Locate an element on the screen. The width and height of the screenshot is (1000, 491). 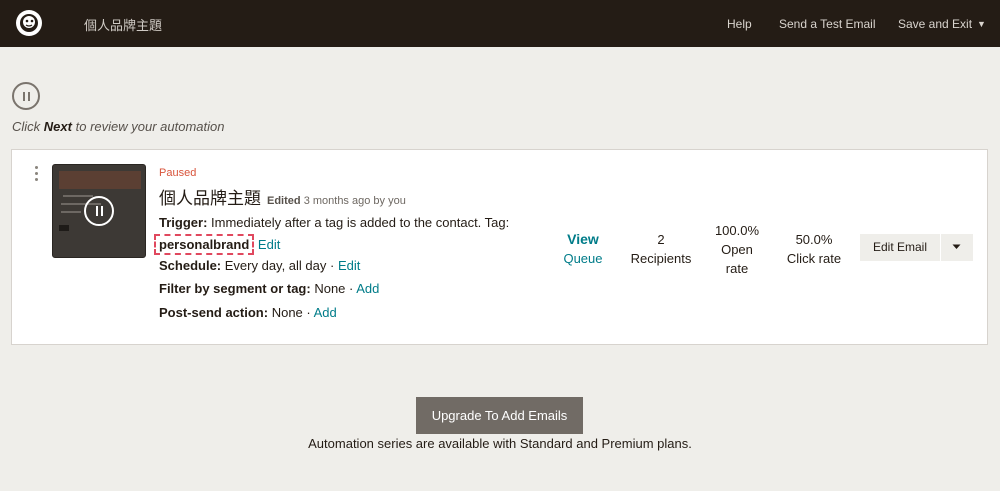
pause-icon is located at coordinates (99, 211).